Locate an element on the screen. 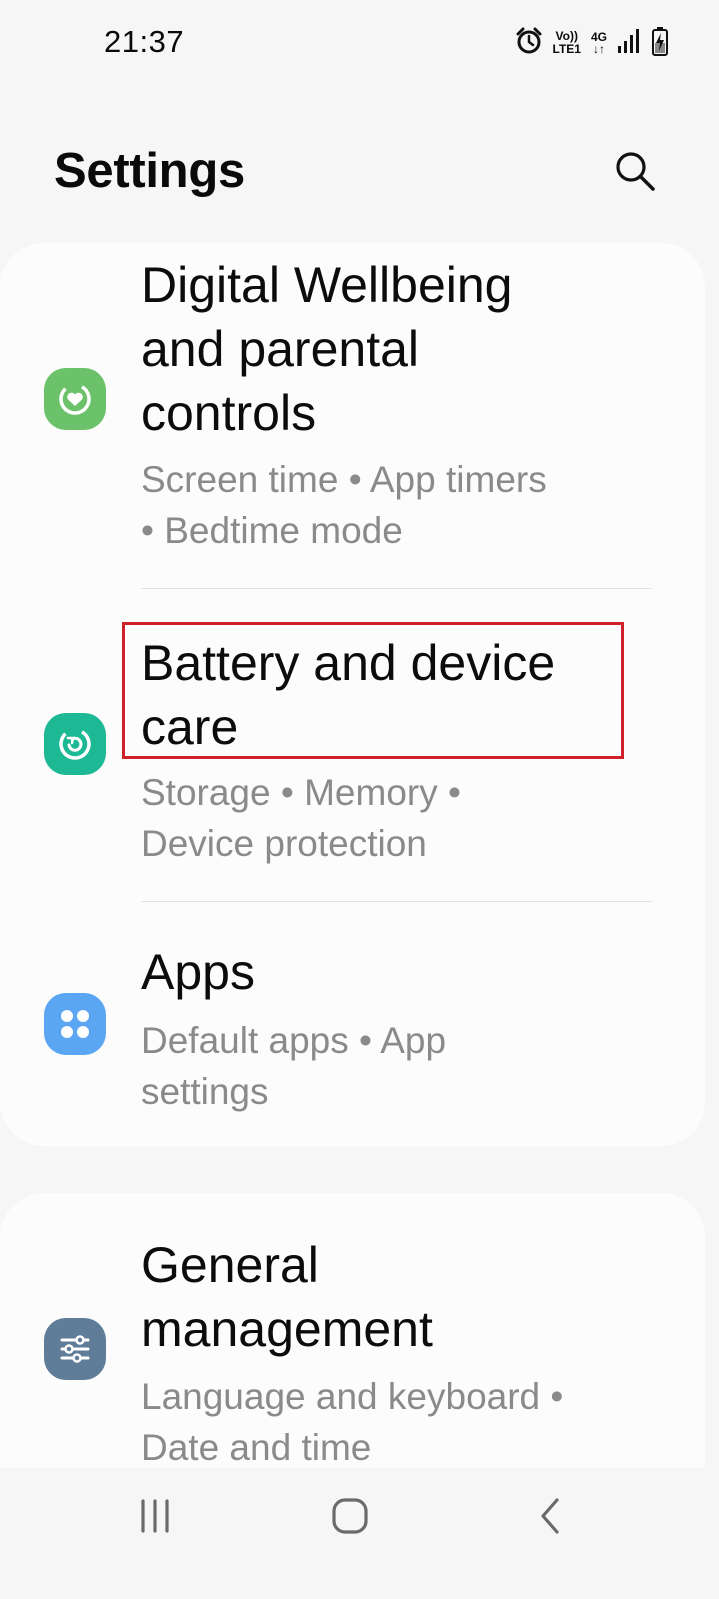 The width and height of the screenshot is (719, 1599). page-title: Settings is located at coordinates (149, 171).